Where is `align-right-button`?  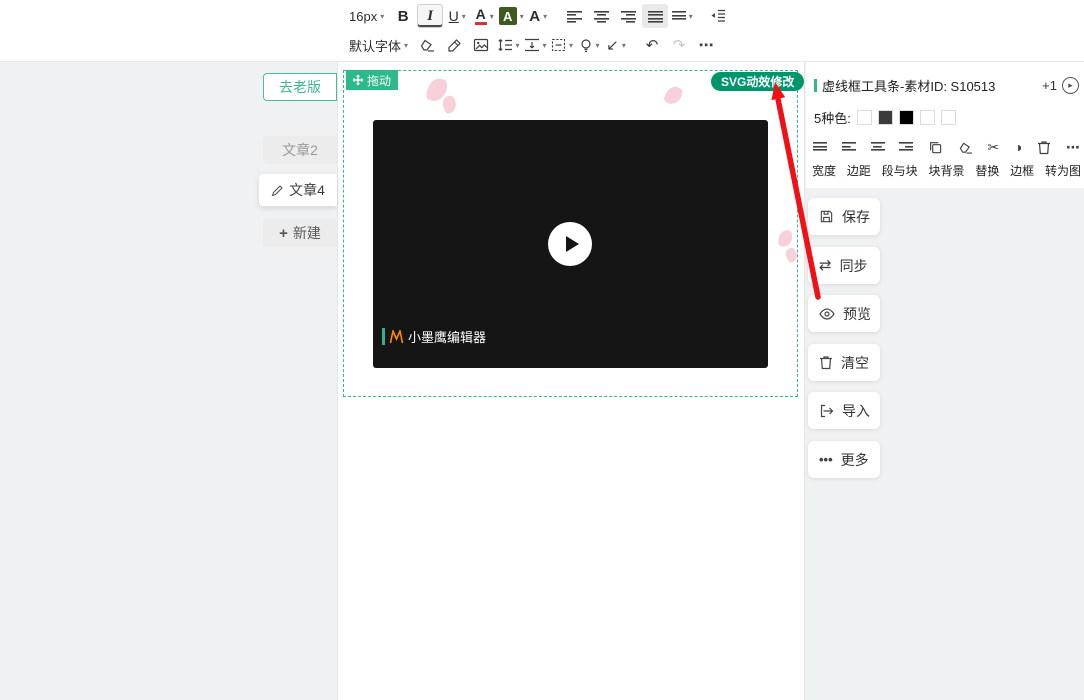 align-right-button is located at coordinates (628, 16).